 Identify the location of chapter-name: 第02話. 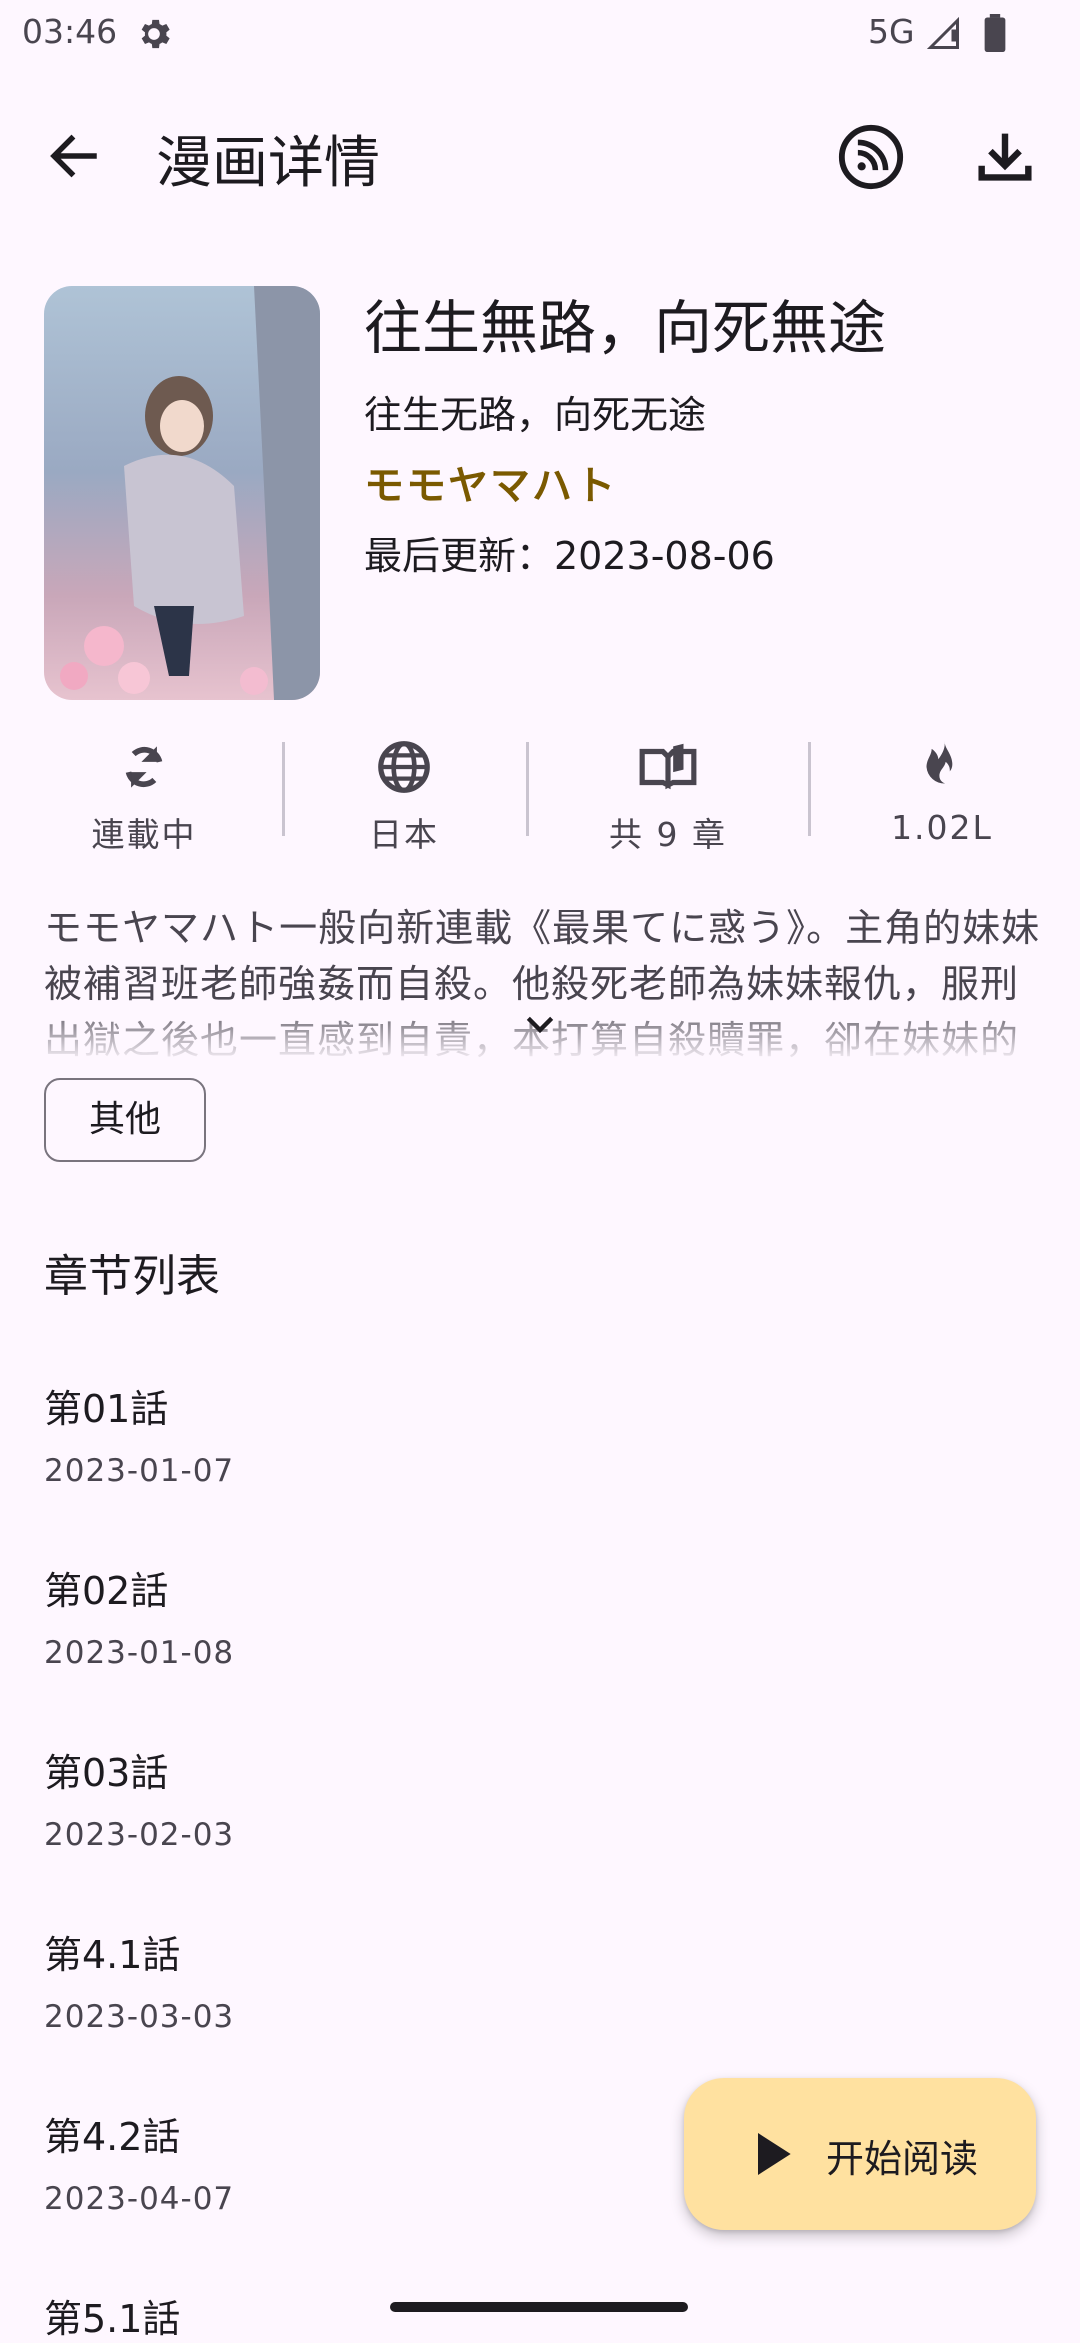
(106, 1591).